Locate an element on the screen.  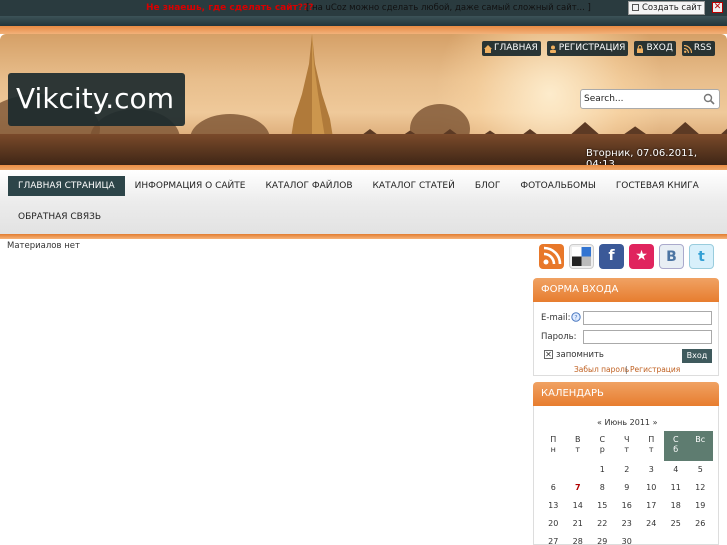
calendar-day: 25 is located at coordinates (676, 524).